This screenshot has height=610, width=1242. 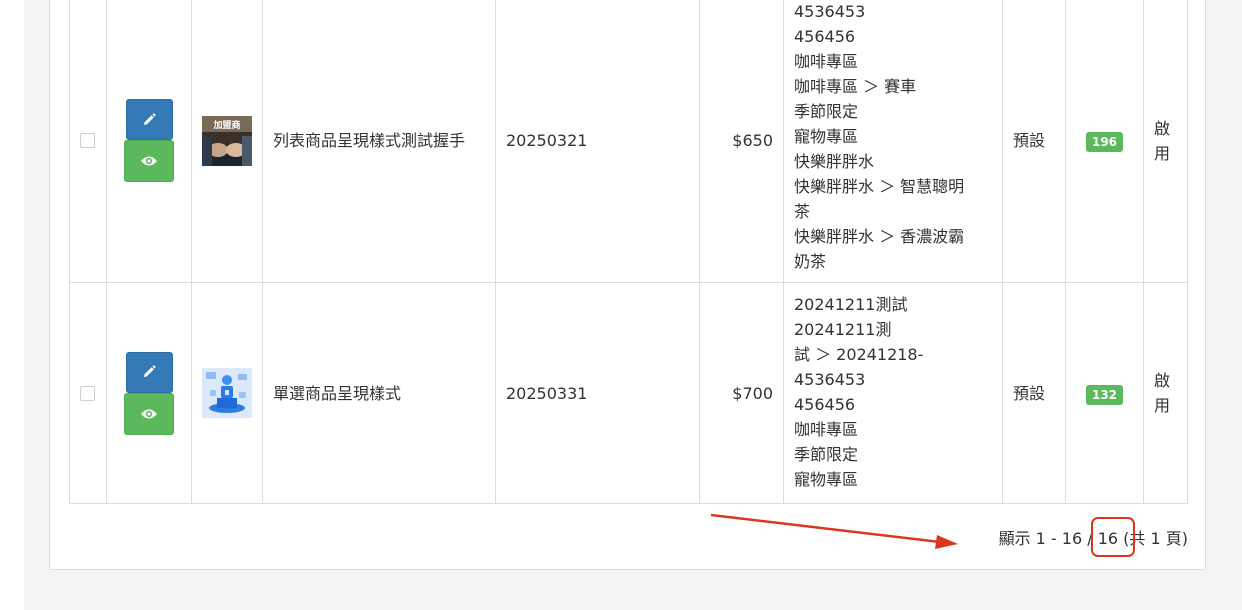 I want to click on category-item: 奶茶, so click(x=810, y=261).